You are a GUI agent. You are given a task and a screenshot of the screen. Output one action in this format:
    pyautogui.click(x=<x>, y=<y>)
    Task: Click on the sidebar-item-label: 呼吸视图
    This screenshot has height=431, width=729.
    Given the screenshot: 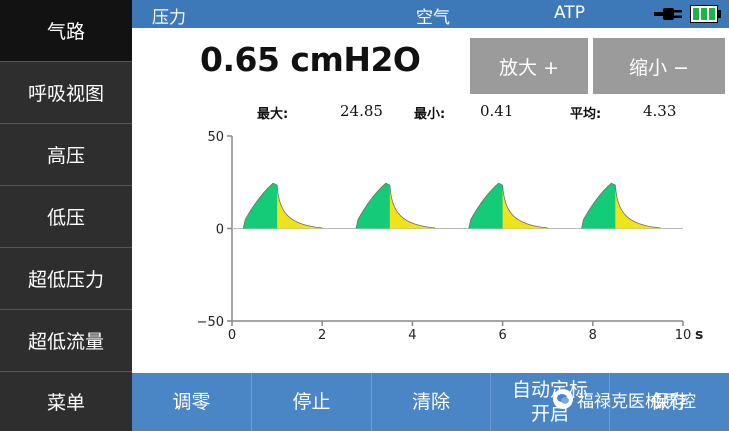 What is the action you would take?
    pyautogui.click(x=65, y=94)
    